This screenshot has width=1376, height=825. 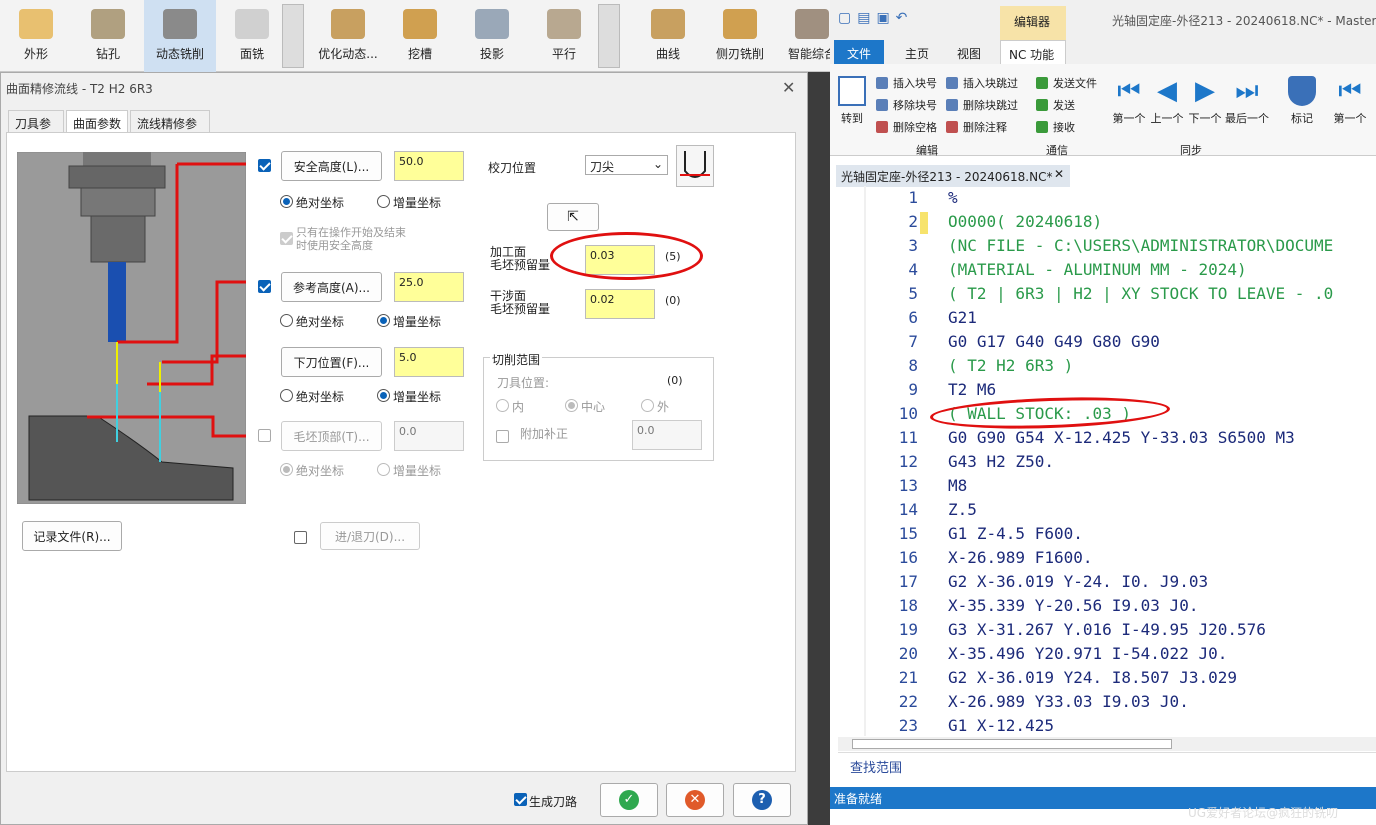 I want to click on tool-tip-icon, so click(x=695, y=166).